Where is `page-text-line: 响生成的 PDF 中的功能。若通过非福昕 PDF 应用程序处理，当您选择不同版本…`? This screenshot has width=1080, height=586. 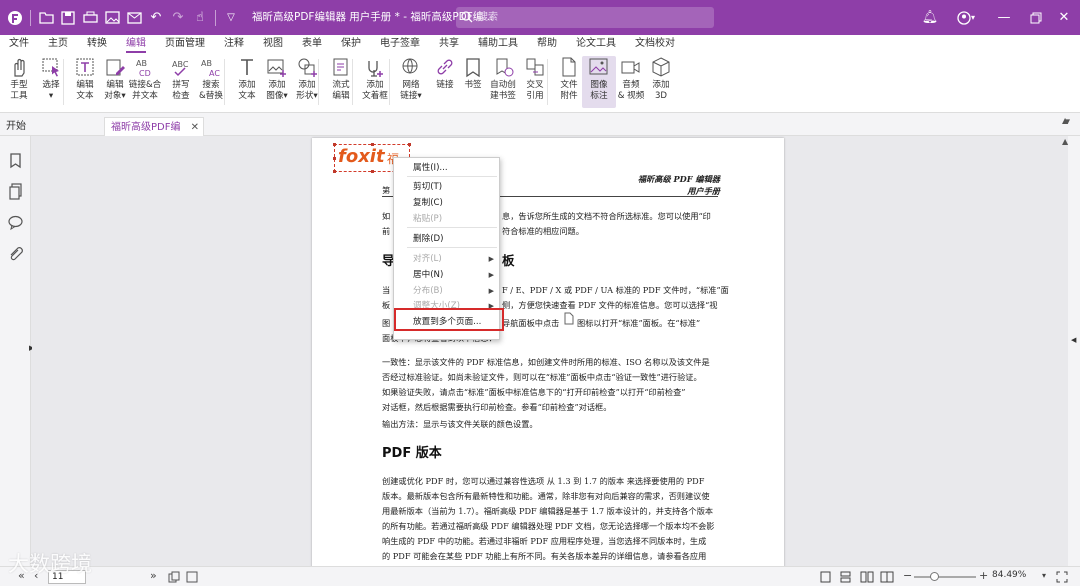
page-text-line: 响生成的 PDF 中的功能。若通过非福昕 PDF 应用程序处理，当您选择不同版本… is located at coordinates (544, 541).